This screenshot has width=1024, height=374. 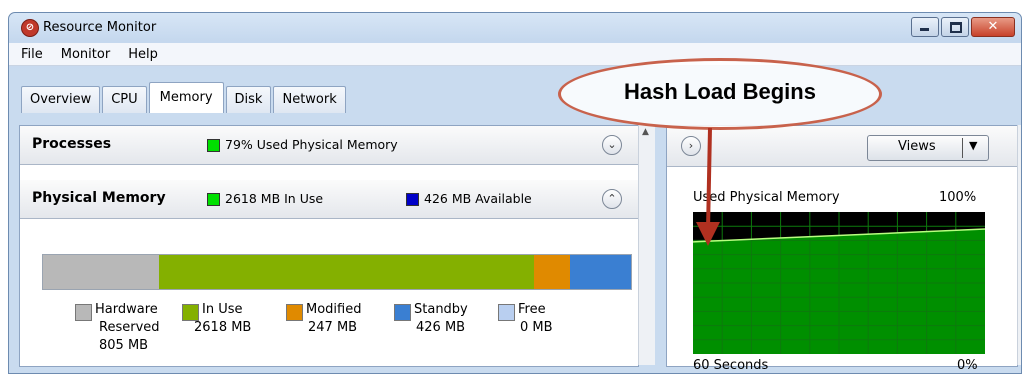 I want to click on scroll-up-arrow-icon: ▲, so click(x=645, y=132).